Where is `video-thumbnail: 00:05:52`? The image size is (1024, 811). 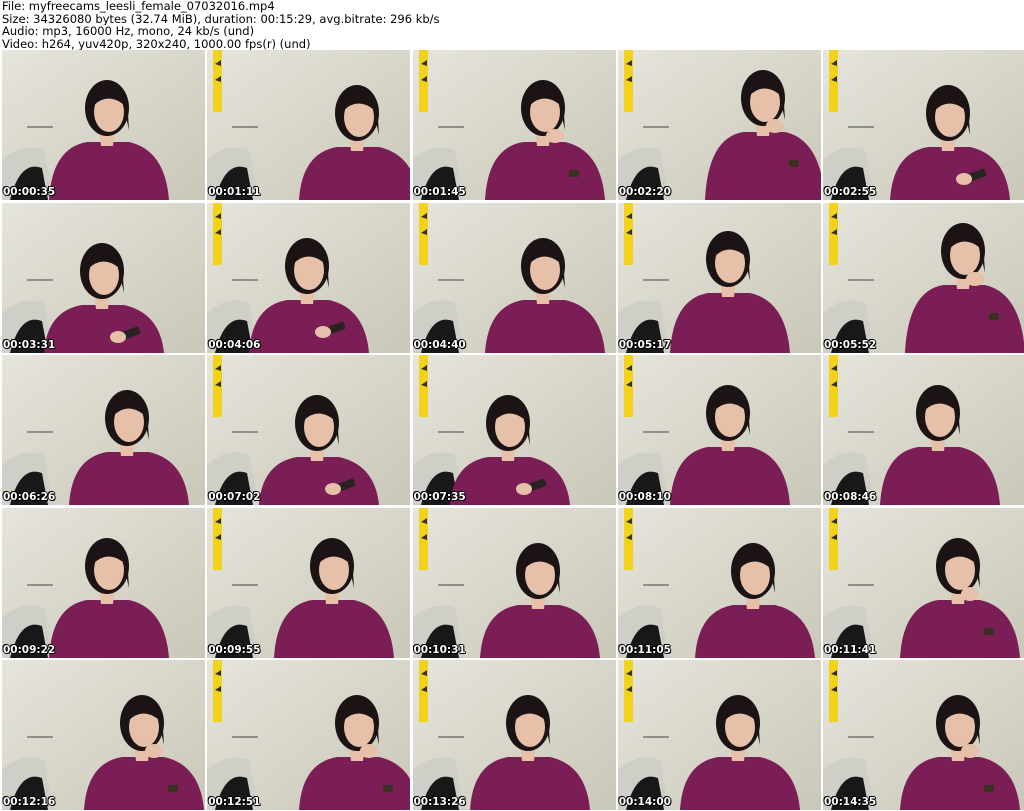
video-thumbnail: 00:05:52 is located at coordinates (923, 277).